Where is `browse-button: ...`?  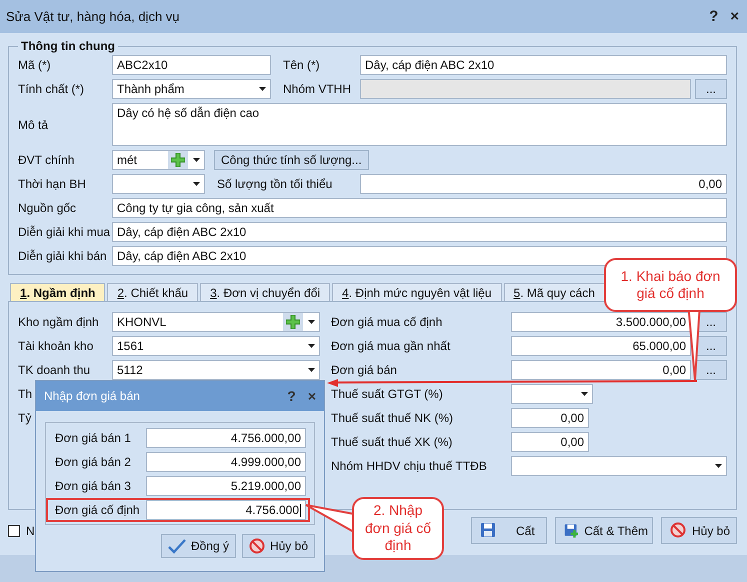 browse-button: ... is located at coordinates (711, 370).